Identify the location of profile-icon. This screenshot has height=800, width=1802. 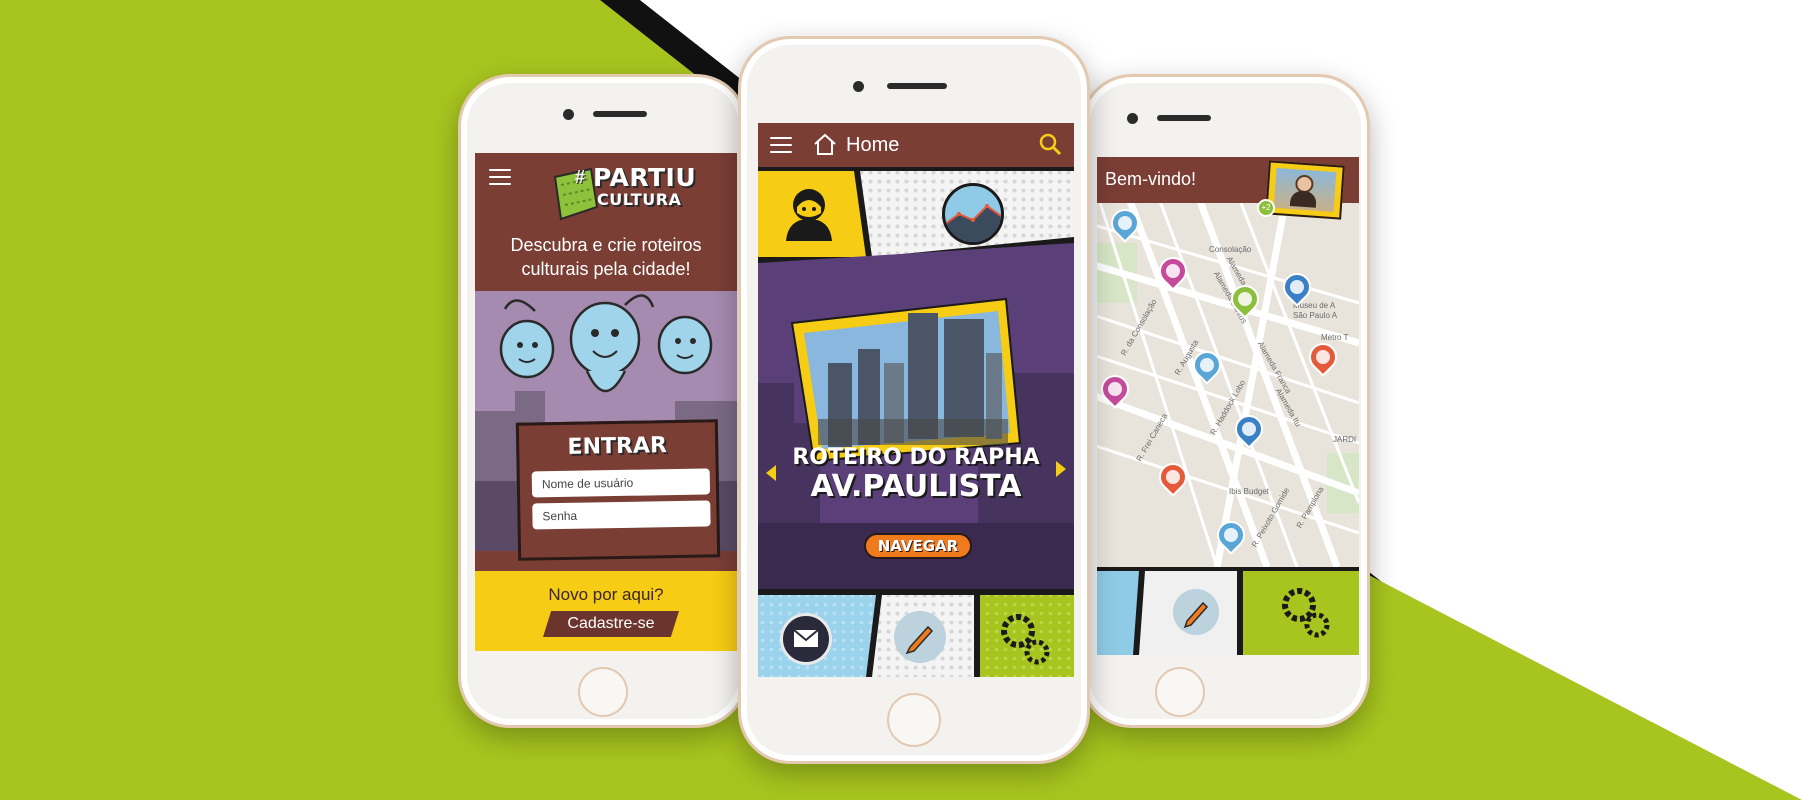
(809, 212).